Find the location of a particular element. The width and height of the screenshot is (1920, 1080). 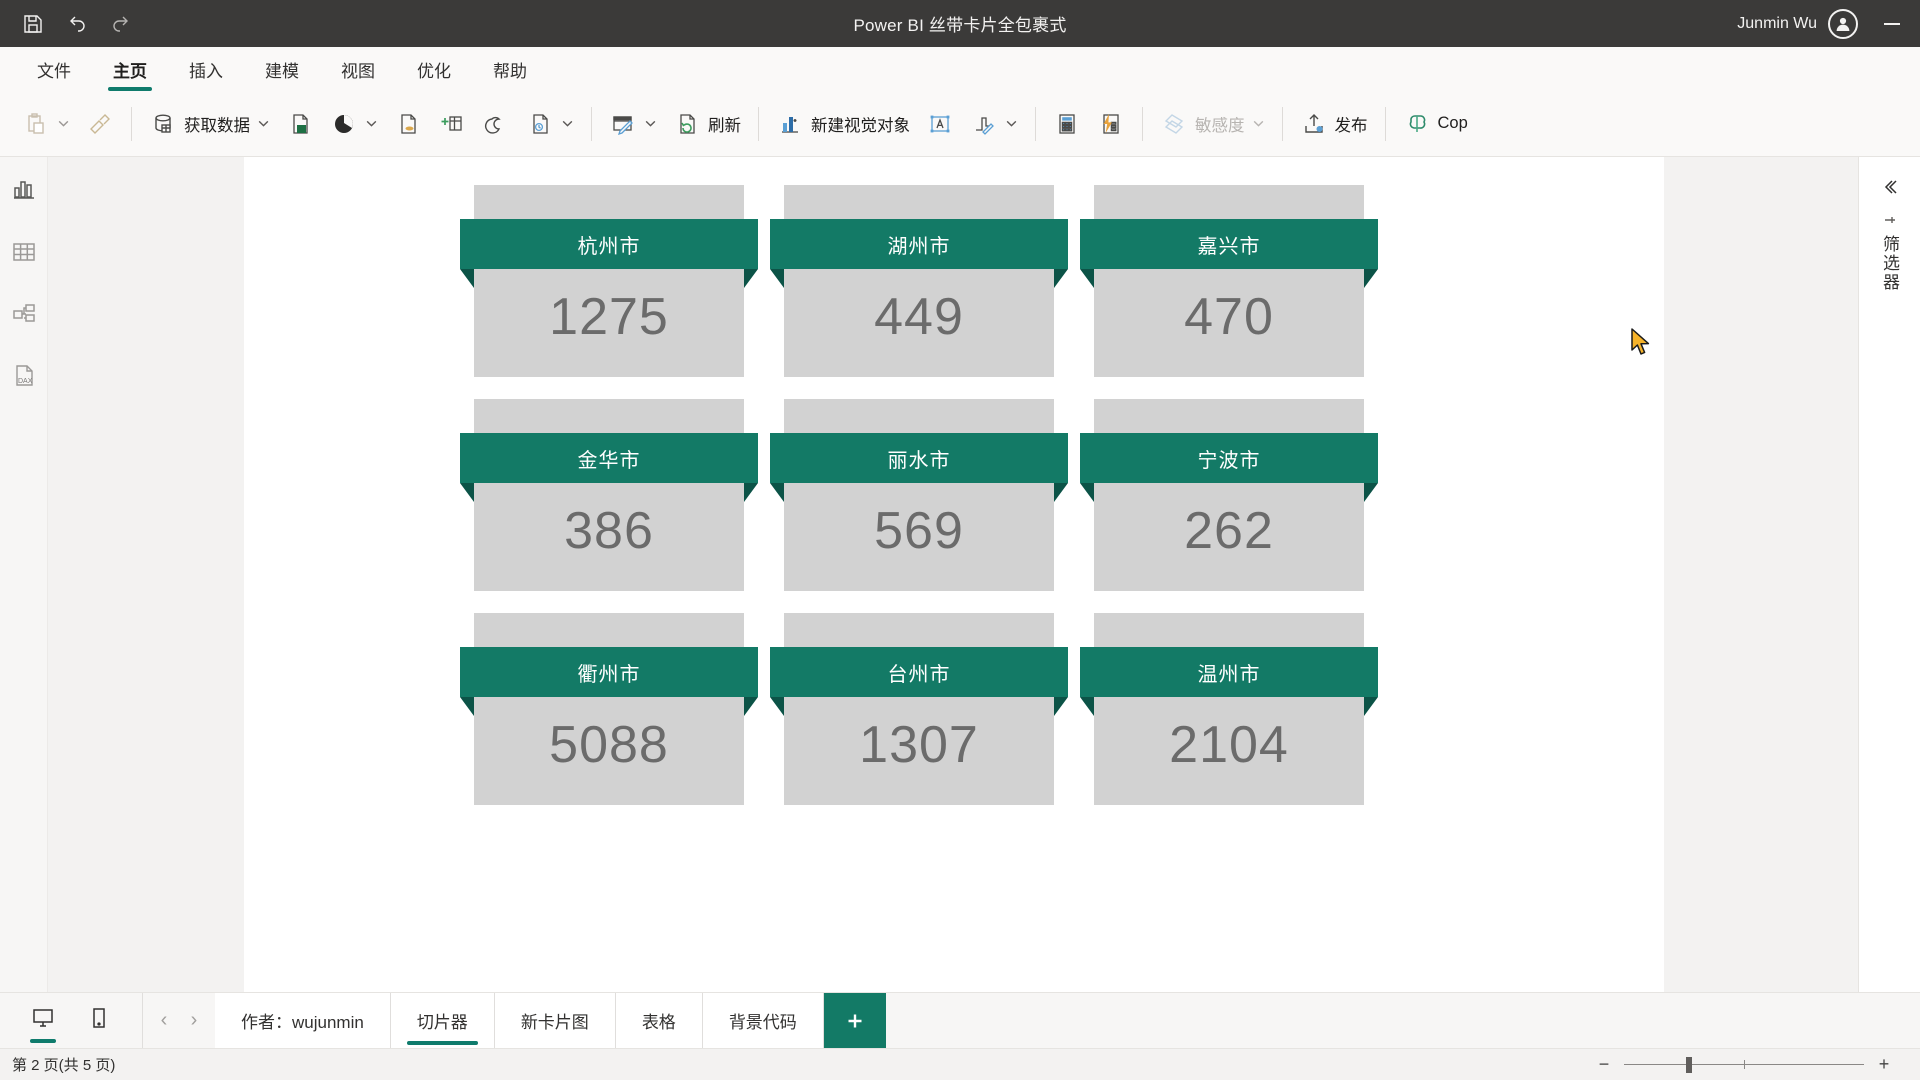

expand-filters-icon is located at coordinates (1890, 187).